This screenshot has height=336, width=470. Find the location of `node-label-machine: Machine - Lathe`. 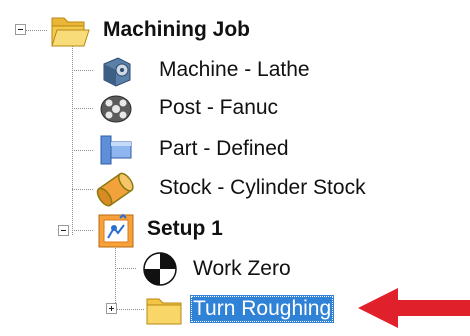

node-label-machine: Machine - Lathe is located at coordinates (234, 69).